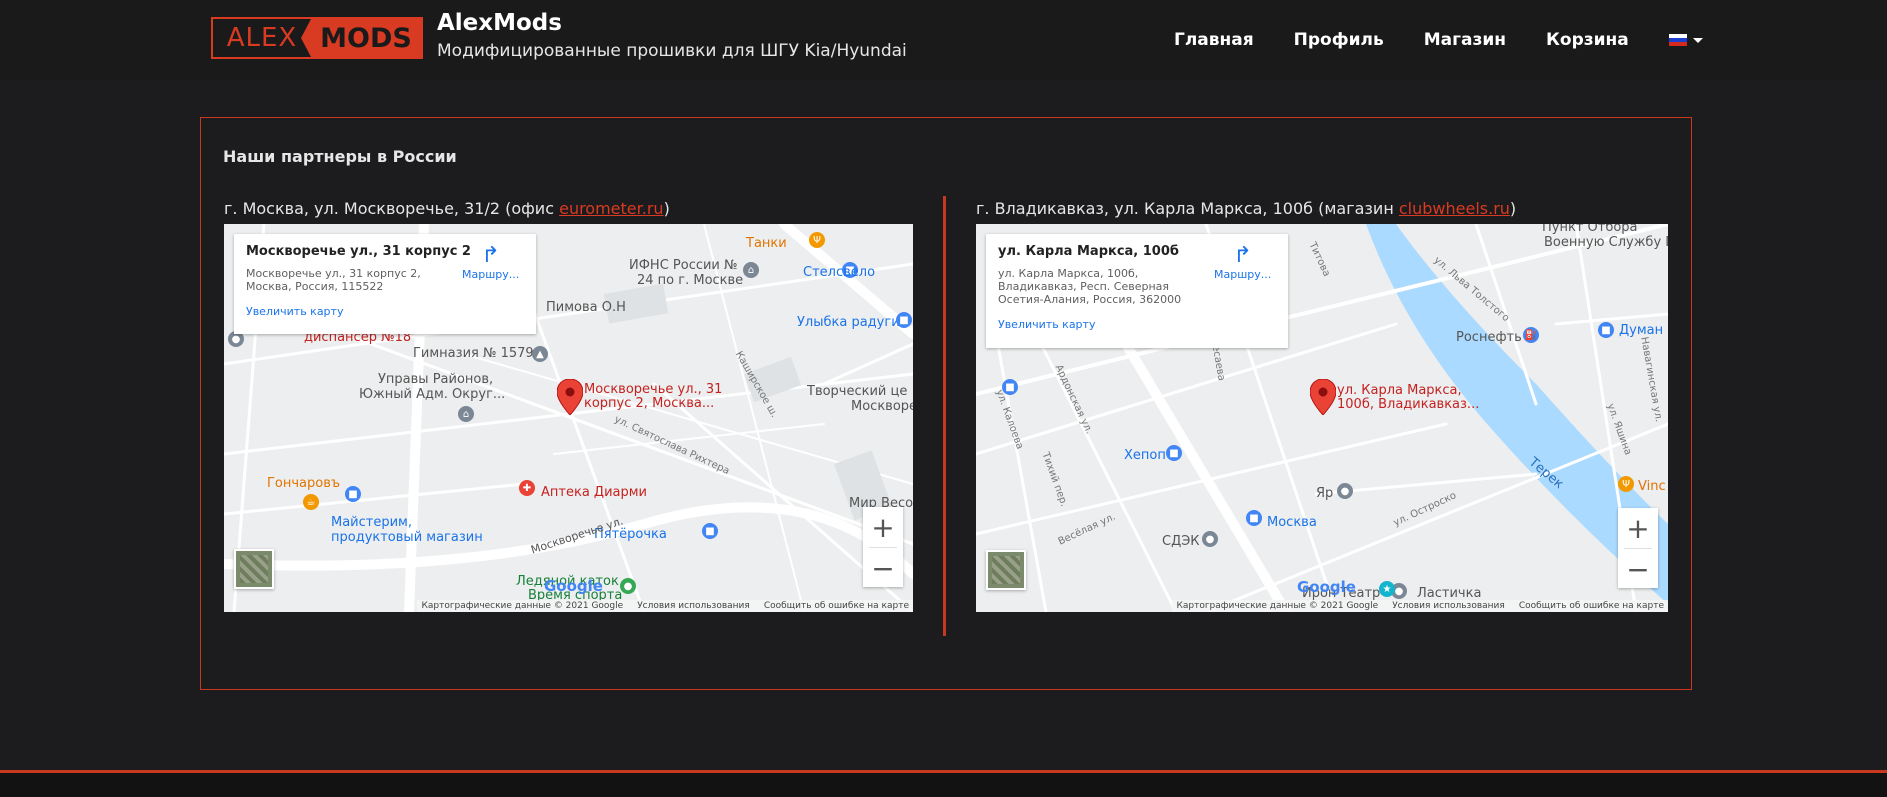 Image resolution: width=1887 pixels, height=797 pixels. What do you see at coordinates (540, 354) in the screenshot?
I see `school-icon: ▲` at bounding box center [540, 354].